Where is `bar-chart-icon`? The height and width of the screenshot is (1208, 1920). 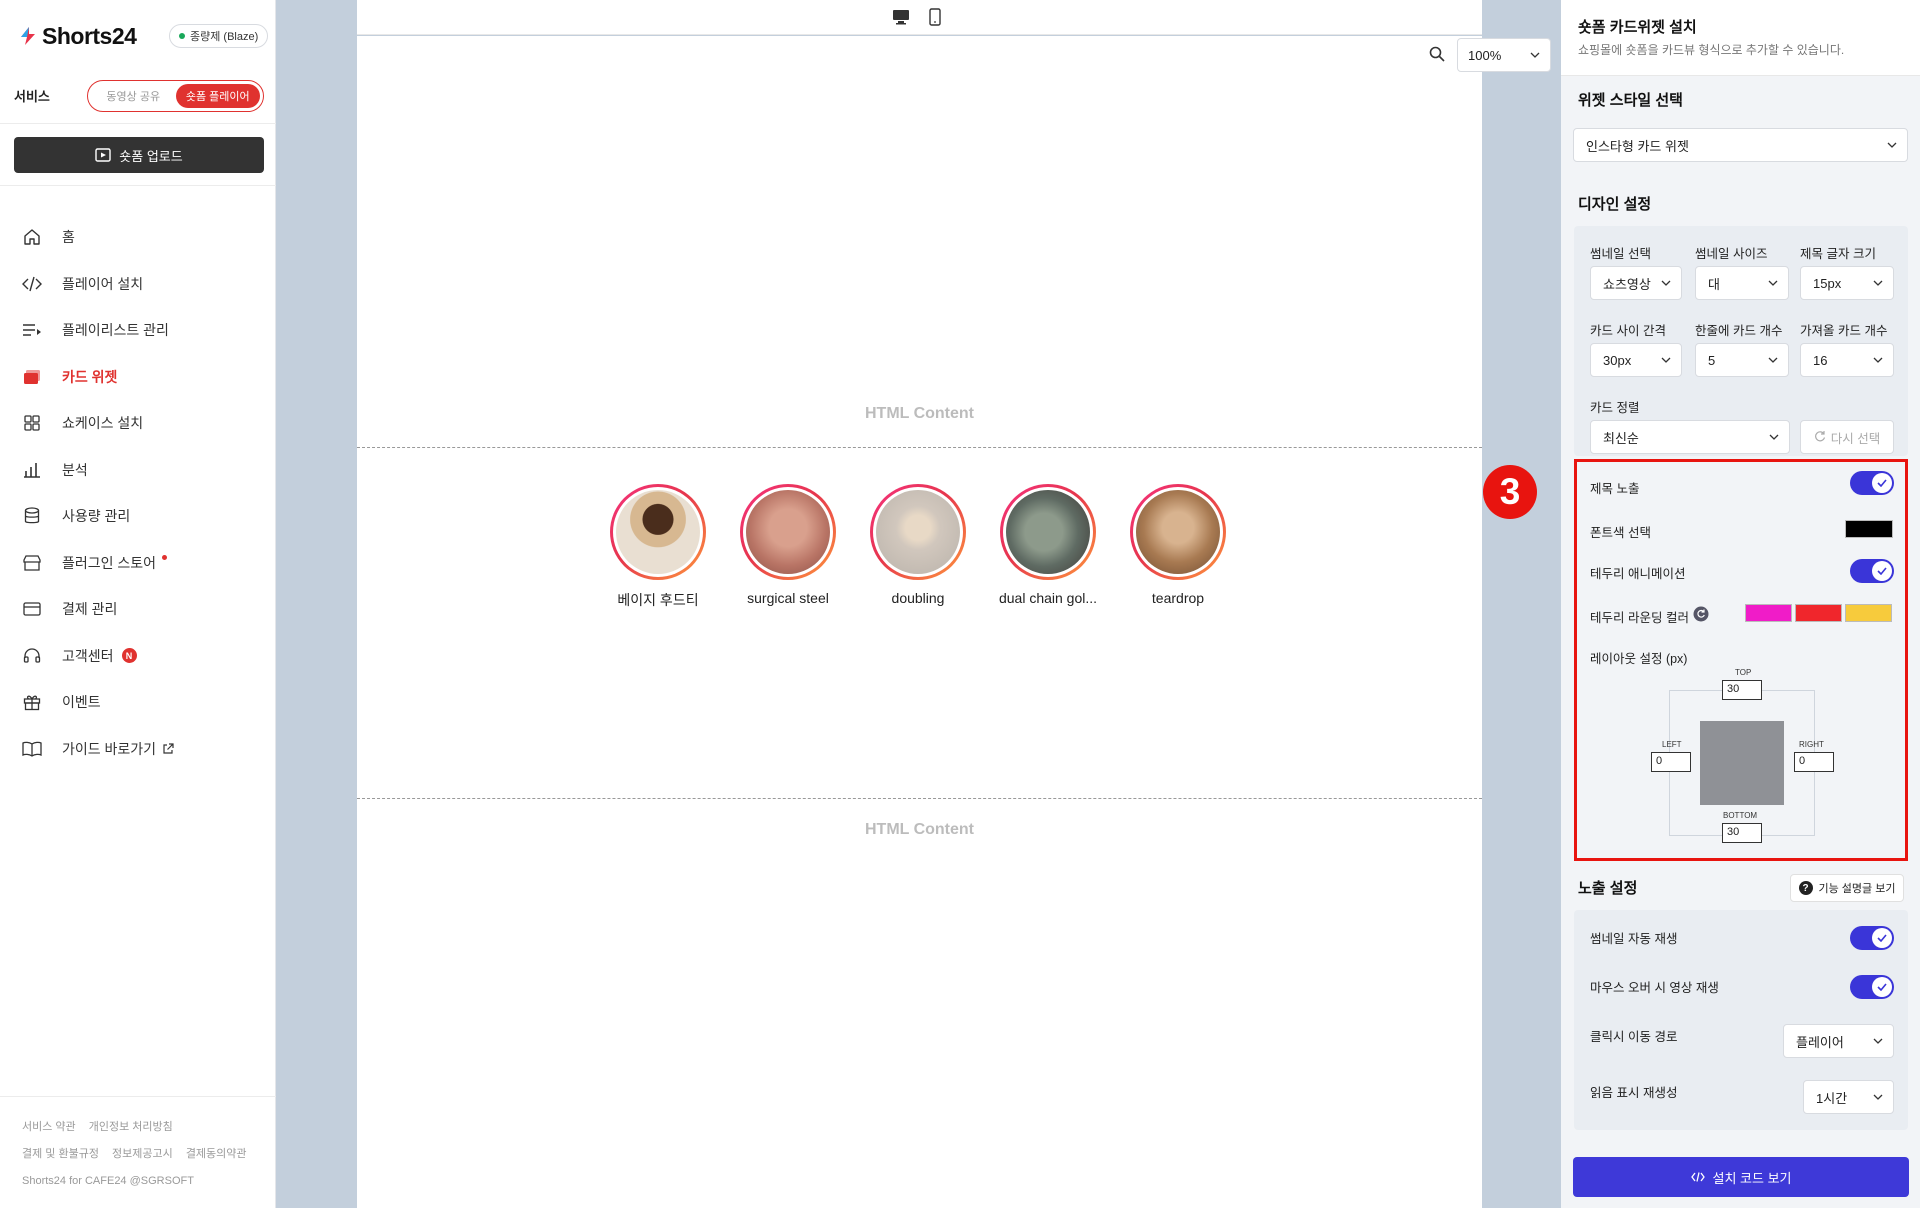
bar-chart-icon is located at coordinates (32, 470).